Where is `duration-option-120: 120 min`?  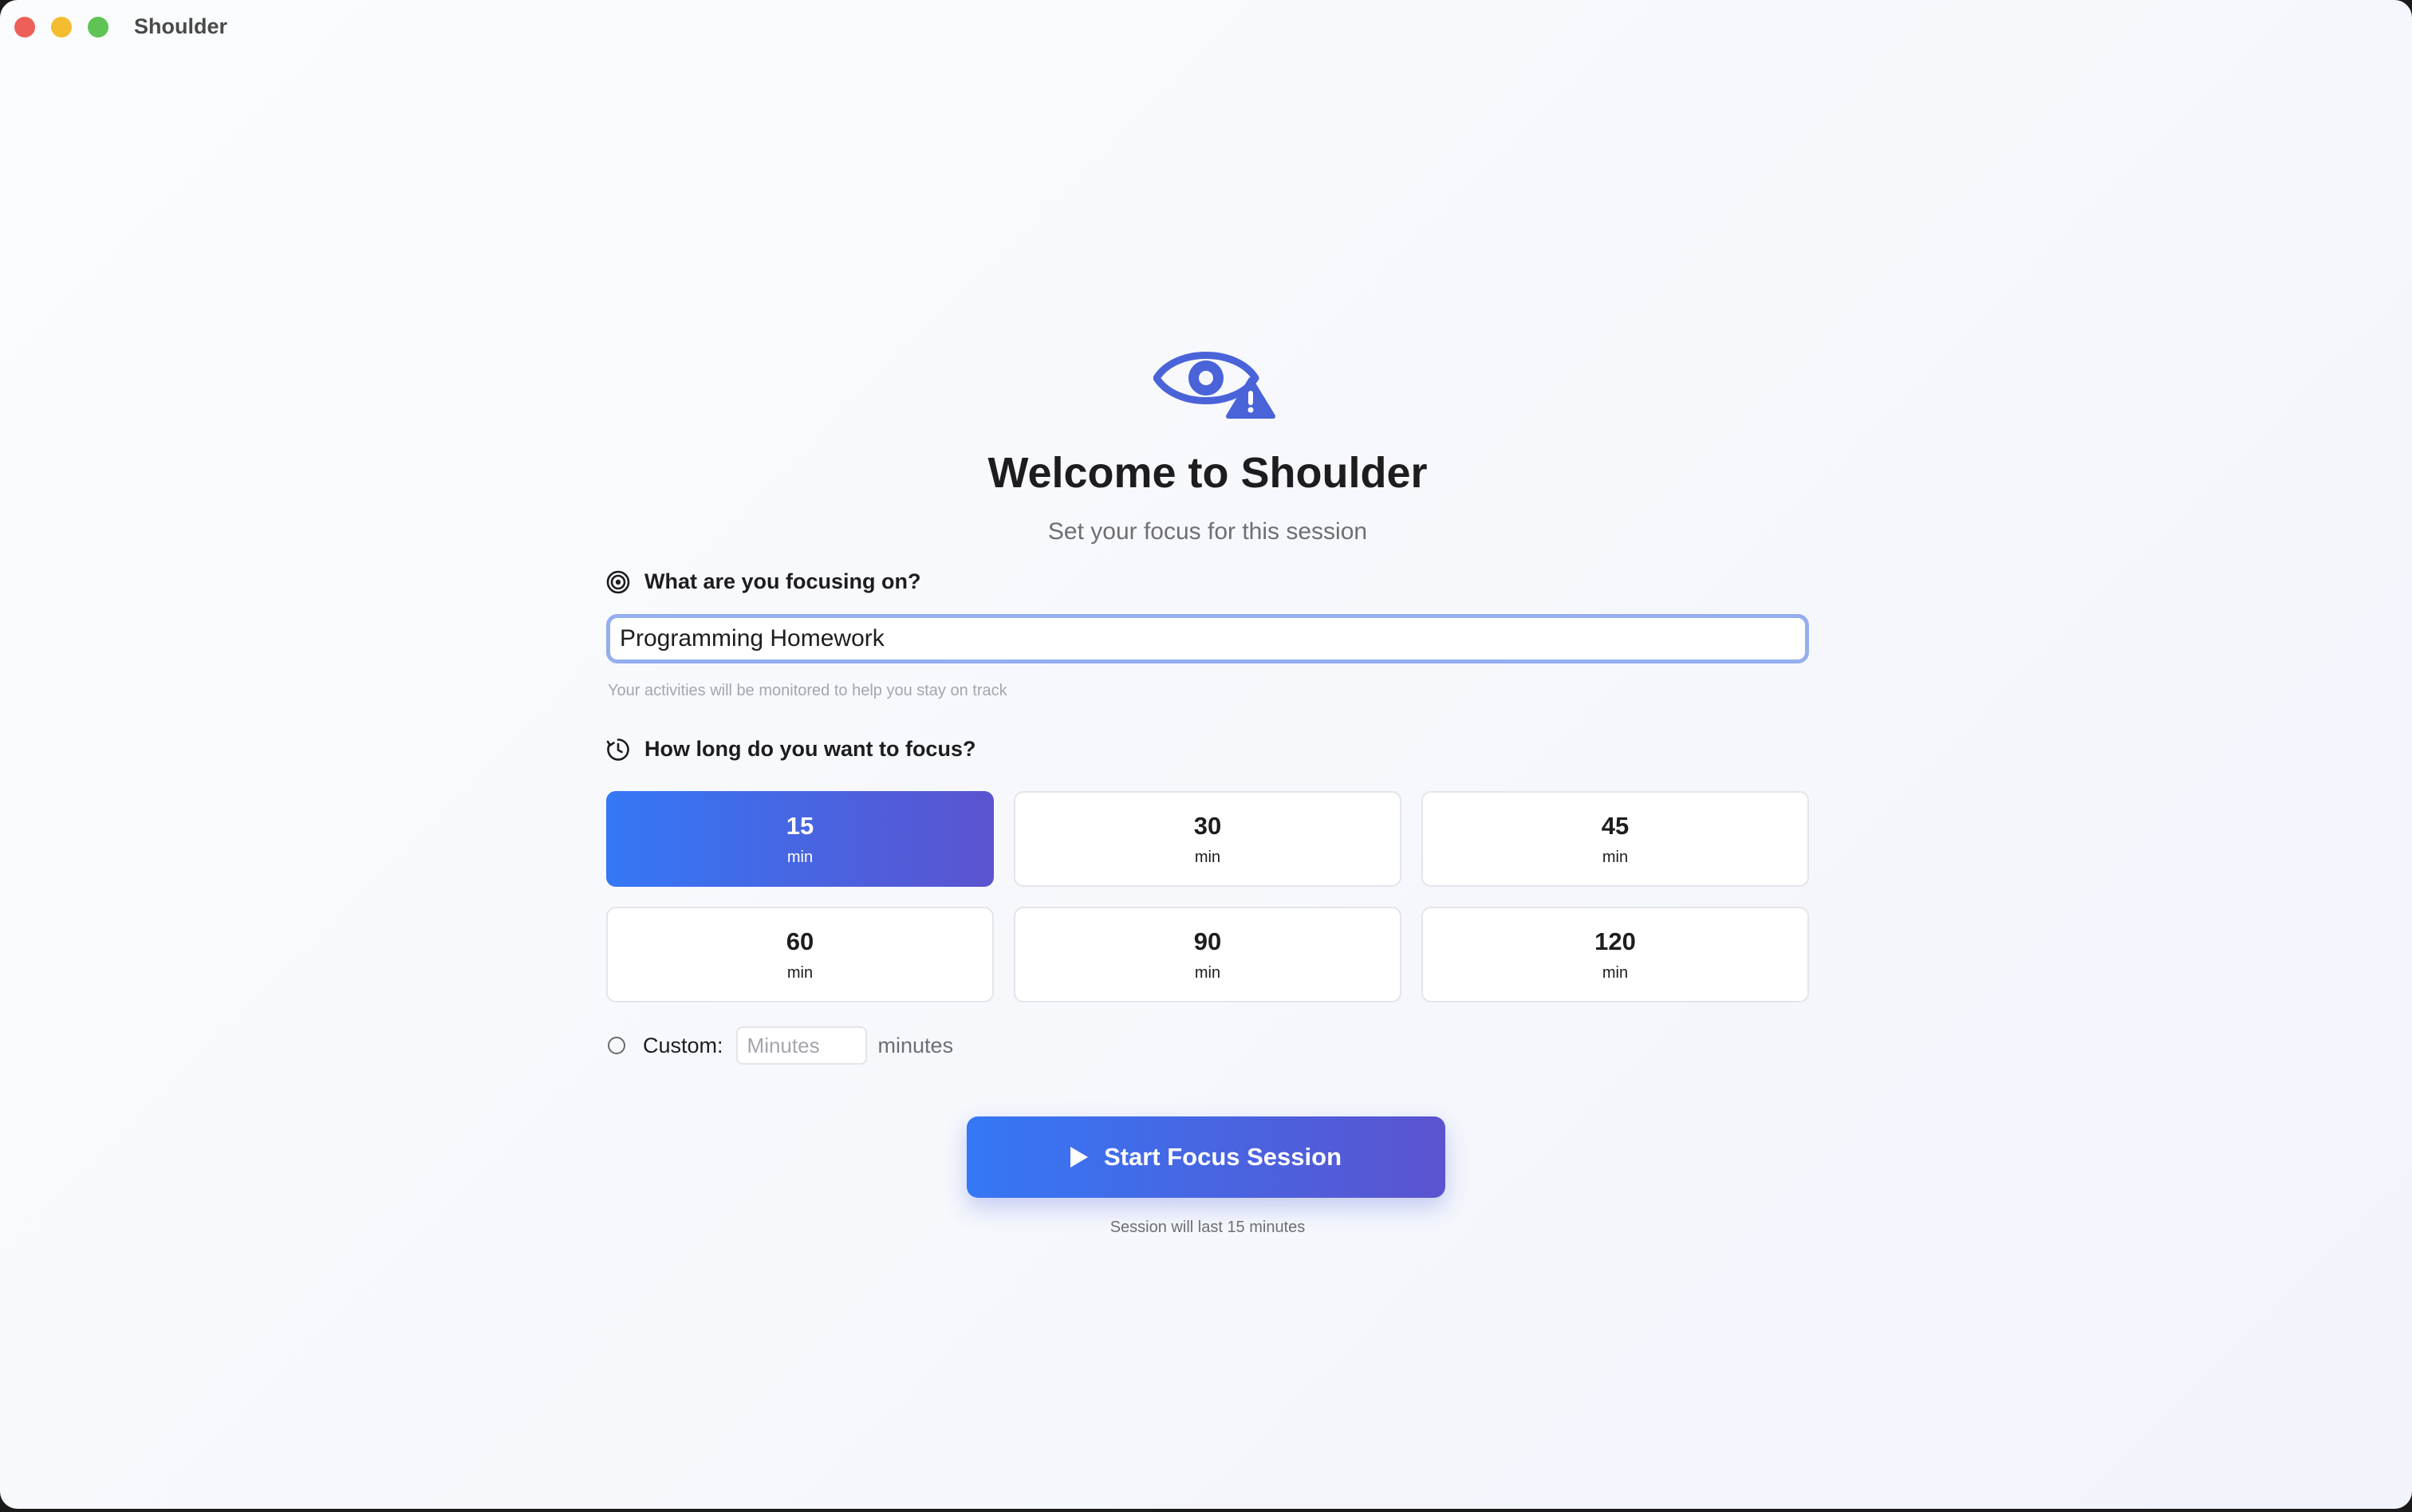
duration-option-120: 120 min is located at coordinates (1615, 954).